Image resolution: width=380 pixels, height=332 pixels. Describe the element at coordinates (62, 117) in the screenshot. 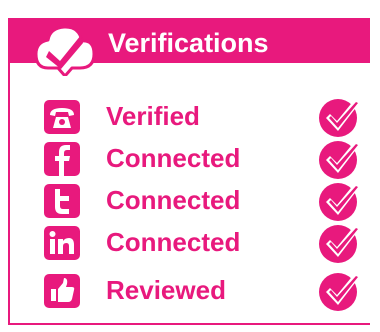

I see `phone-icon` at that location.